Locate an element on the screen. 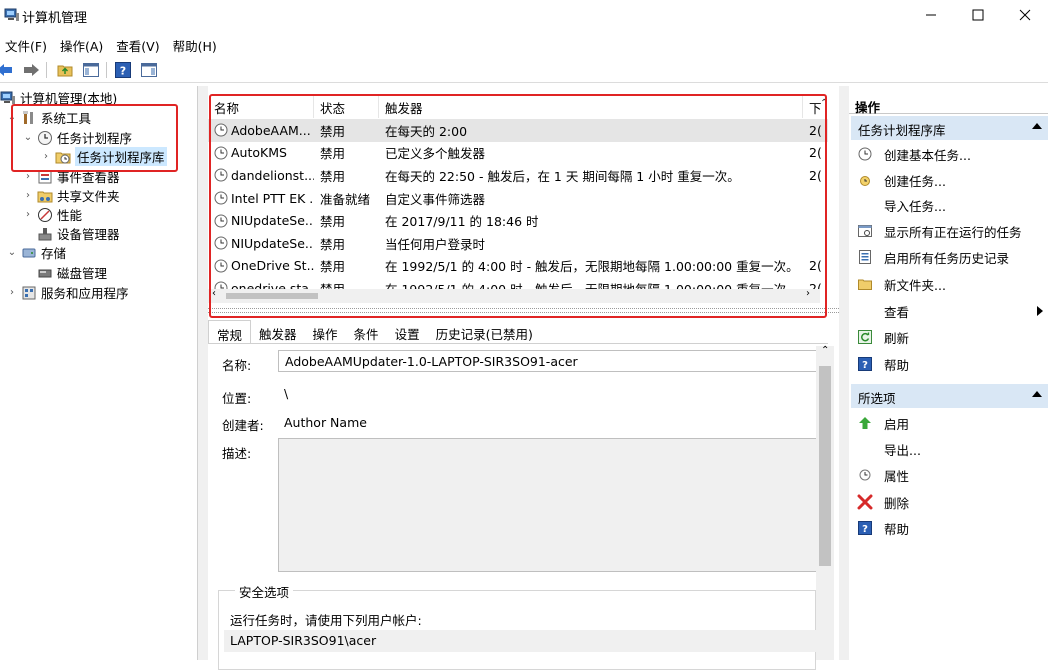  tab-actions: 操作 is located at coordinates (325, 332).